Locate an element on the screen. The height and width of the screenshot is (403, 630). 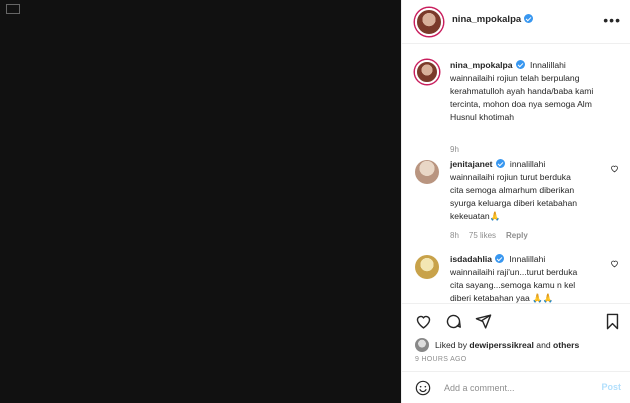
comment-line: kekeuatan🙏 is located at coordinates (475, 216).